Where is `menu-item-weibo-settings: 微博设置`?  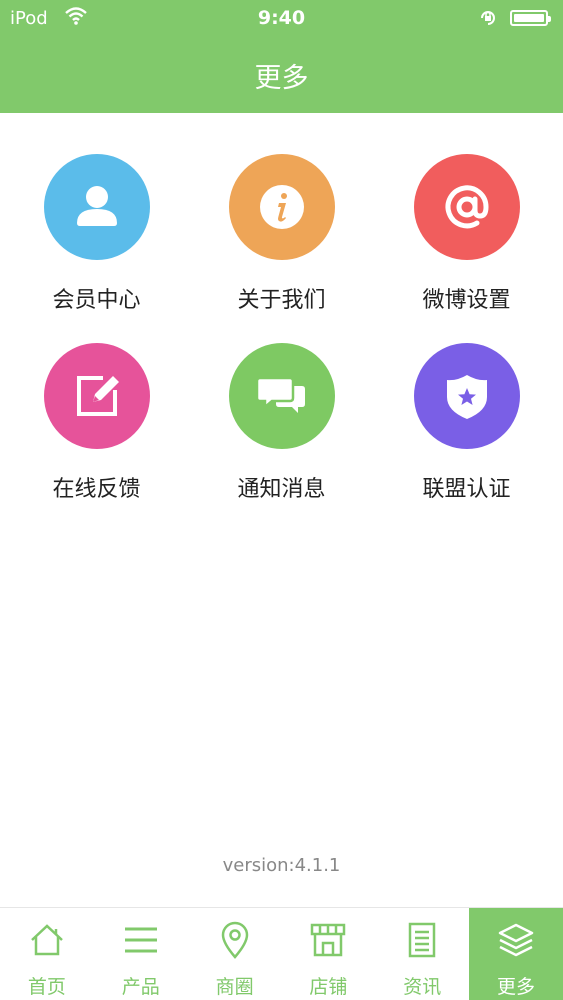
menu-item-weibo-settings: 微博设置 is located at coordinates (466, 234).